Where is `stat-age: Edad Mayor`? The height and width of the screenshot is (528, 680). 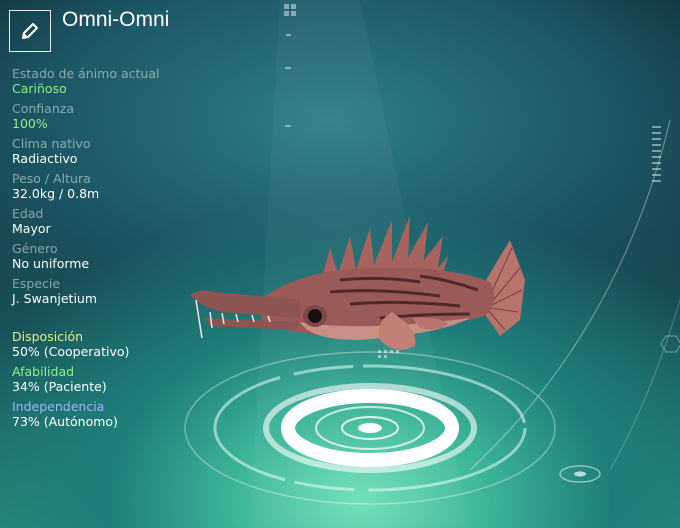
stat-age: Edad Mayor is located at coordinates (132, 221).